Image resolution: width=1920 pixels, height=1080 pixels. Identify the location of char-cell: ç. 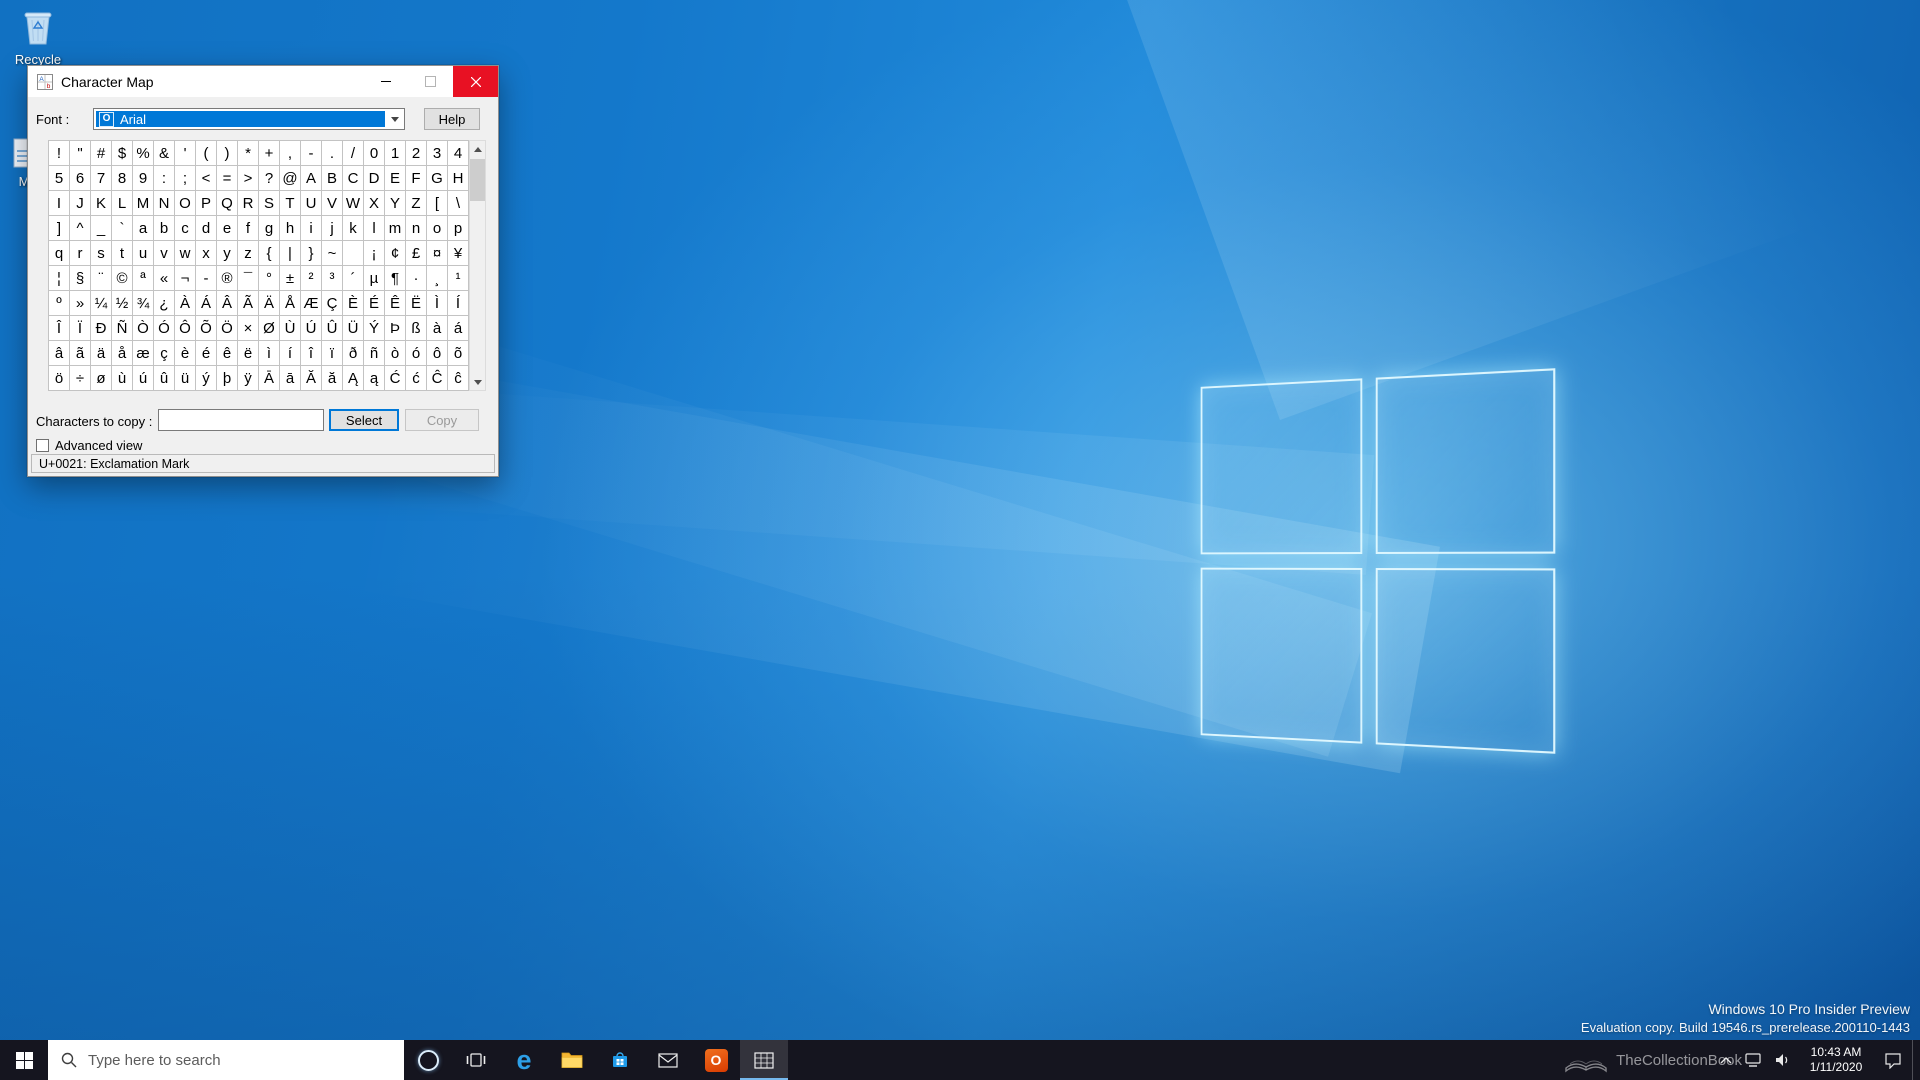
(164, 353).